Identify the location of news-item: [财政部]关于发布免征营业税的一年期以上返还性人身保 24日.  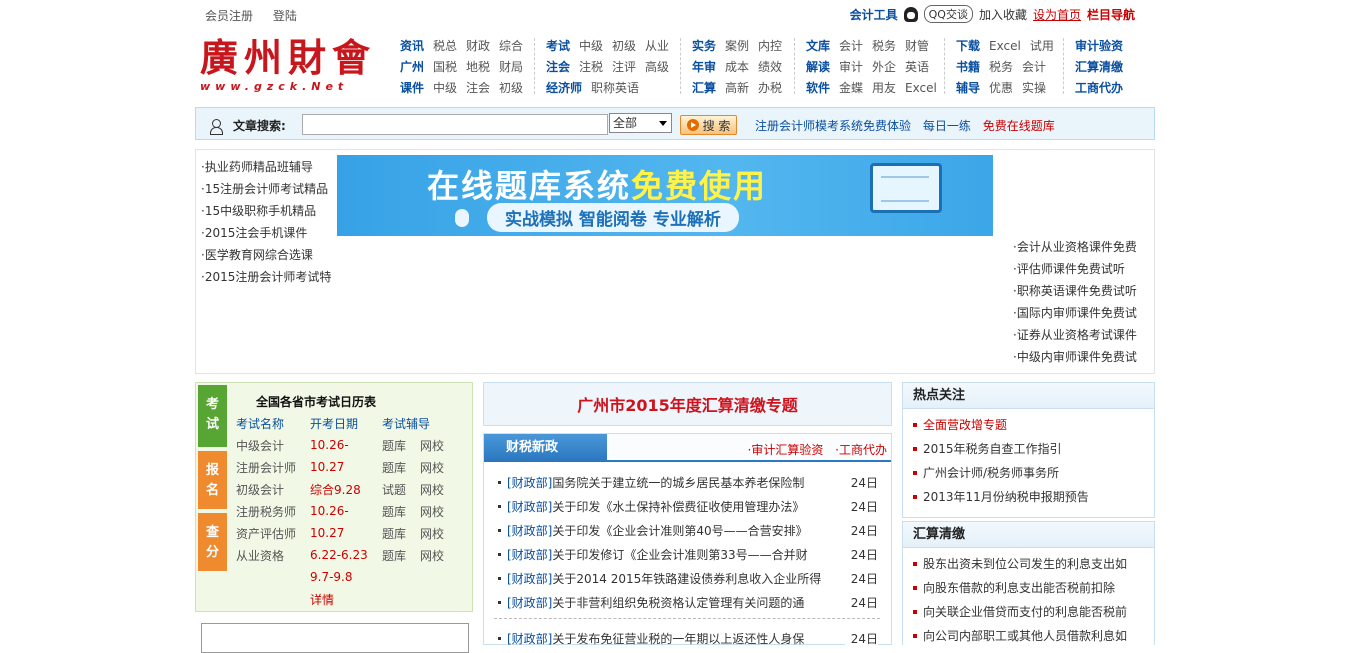
(689, 639).